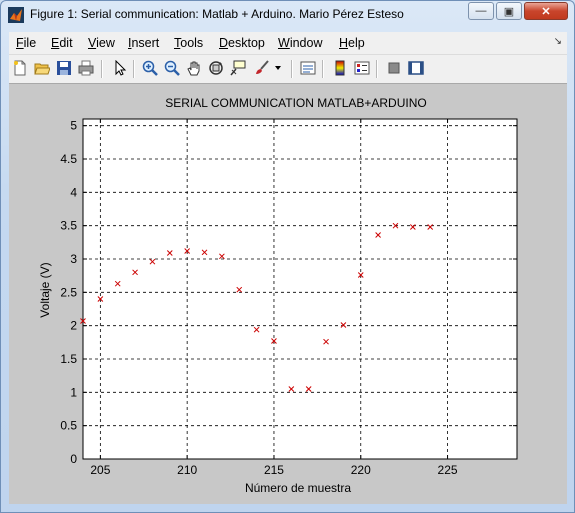 The image size is (575, 513). I want to click on data-cursor-icon, so click(238, 68).